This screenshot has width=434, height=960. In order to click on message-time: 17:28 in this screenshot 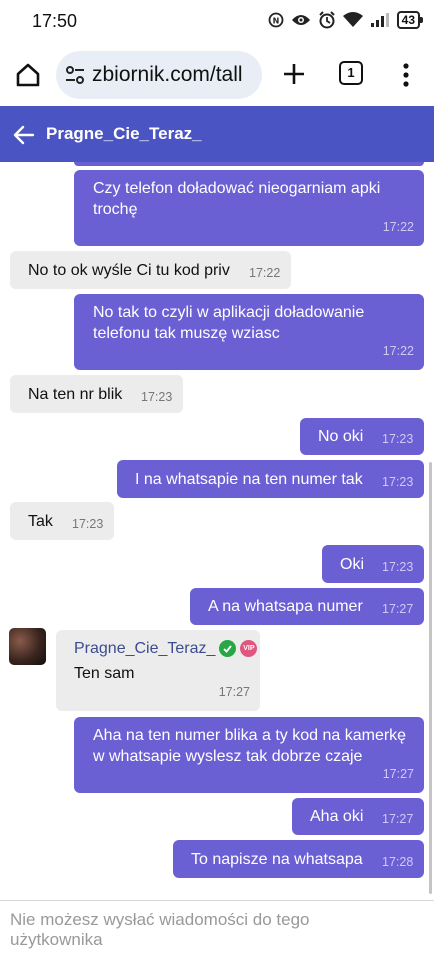, I will do `click(398, 862)`.